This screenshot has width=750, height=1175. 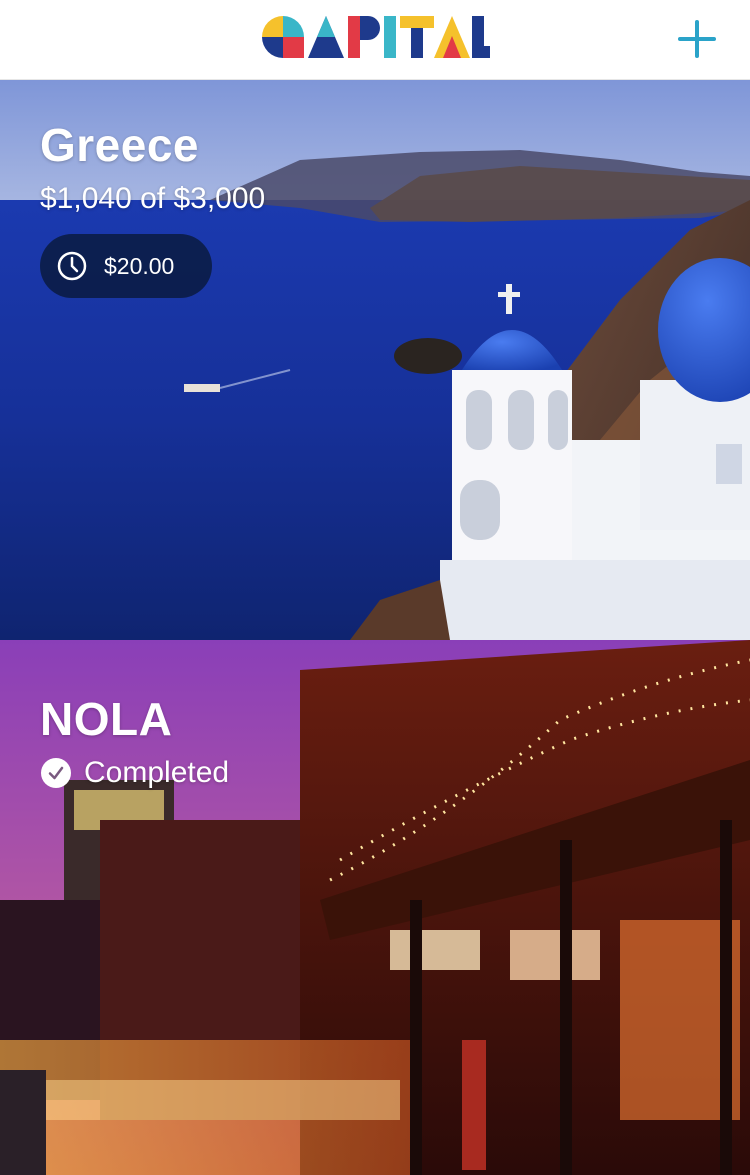 I want to click on scheduled-amount: $20.00, so click(x=139, y=265).